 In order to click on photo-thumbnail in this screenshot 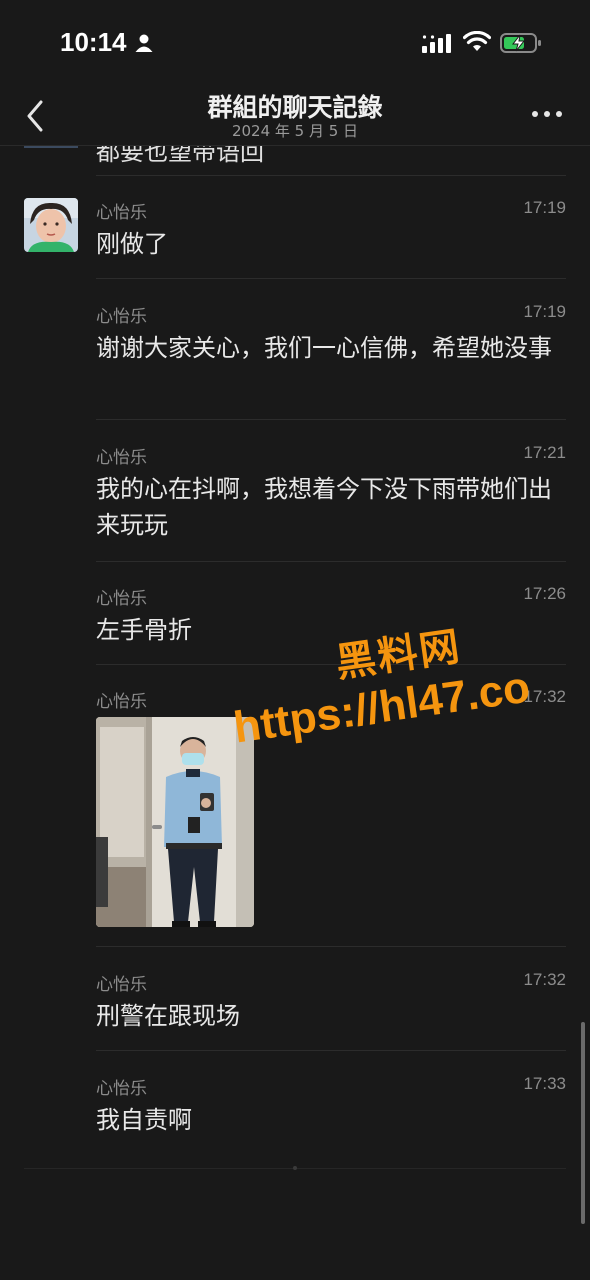, I will do `click(175, 822)`.